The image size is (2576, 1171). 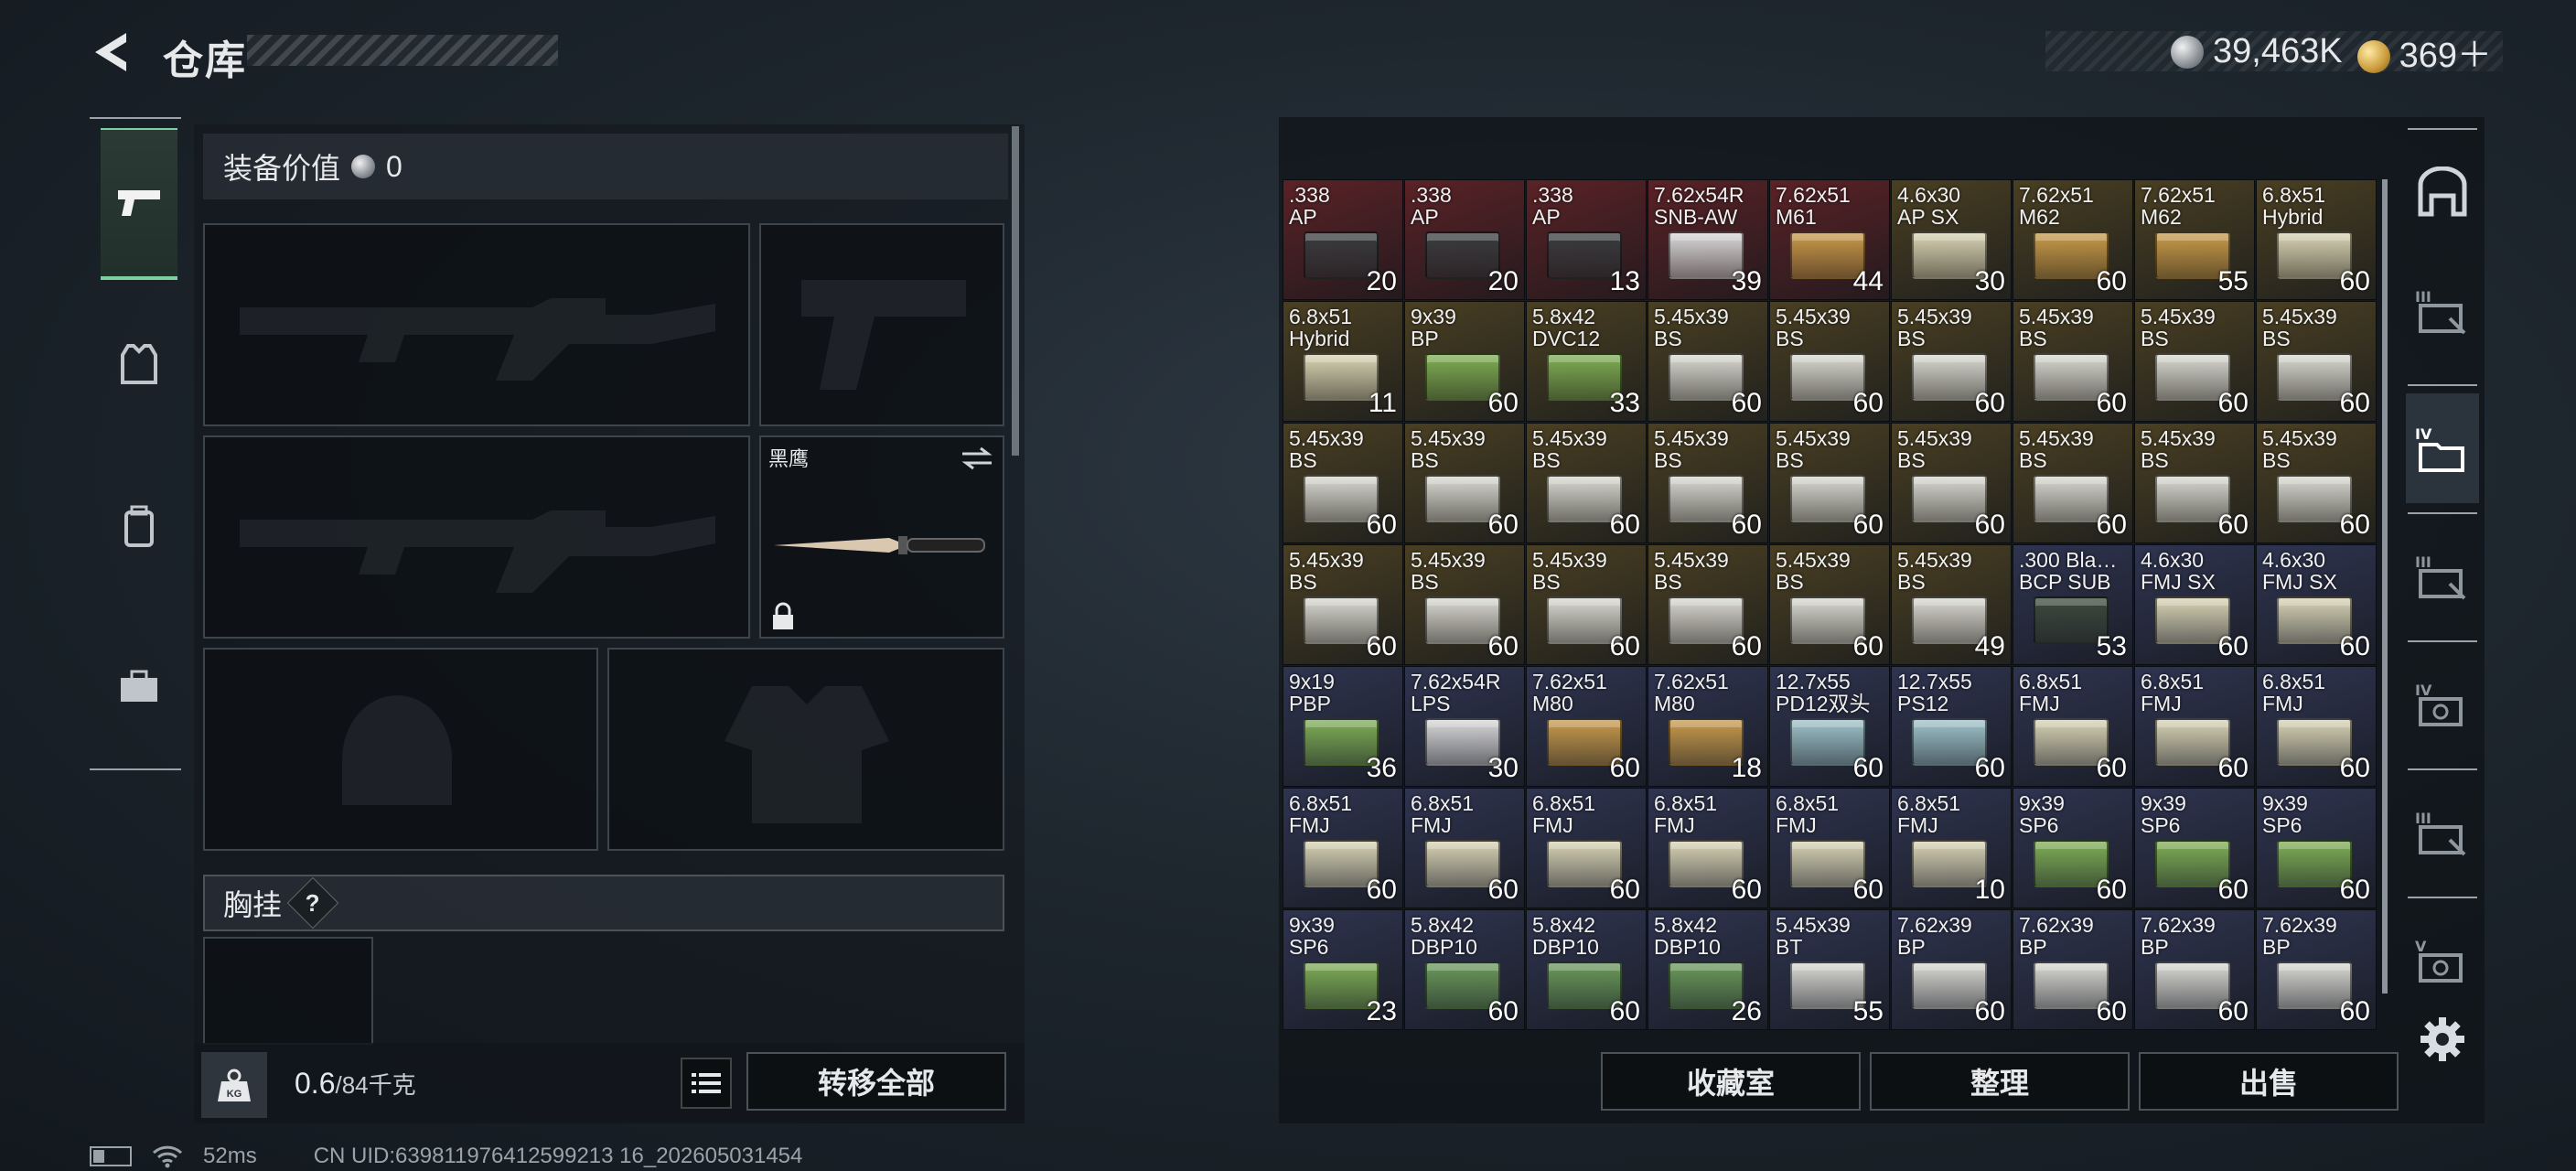 I want to click on body-armor-slot, so click(x=805, y=749).